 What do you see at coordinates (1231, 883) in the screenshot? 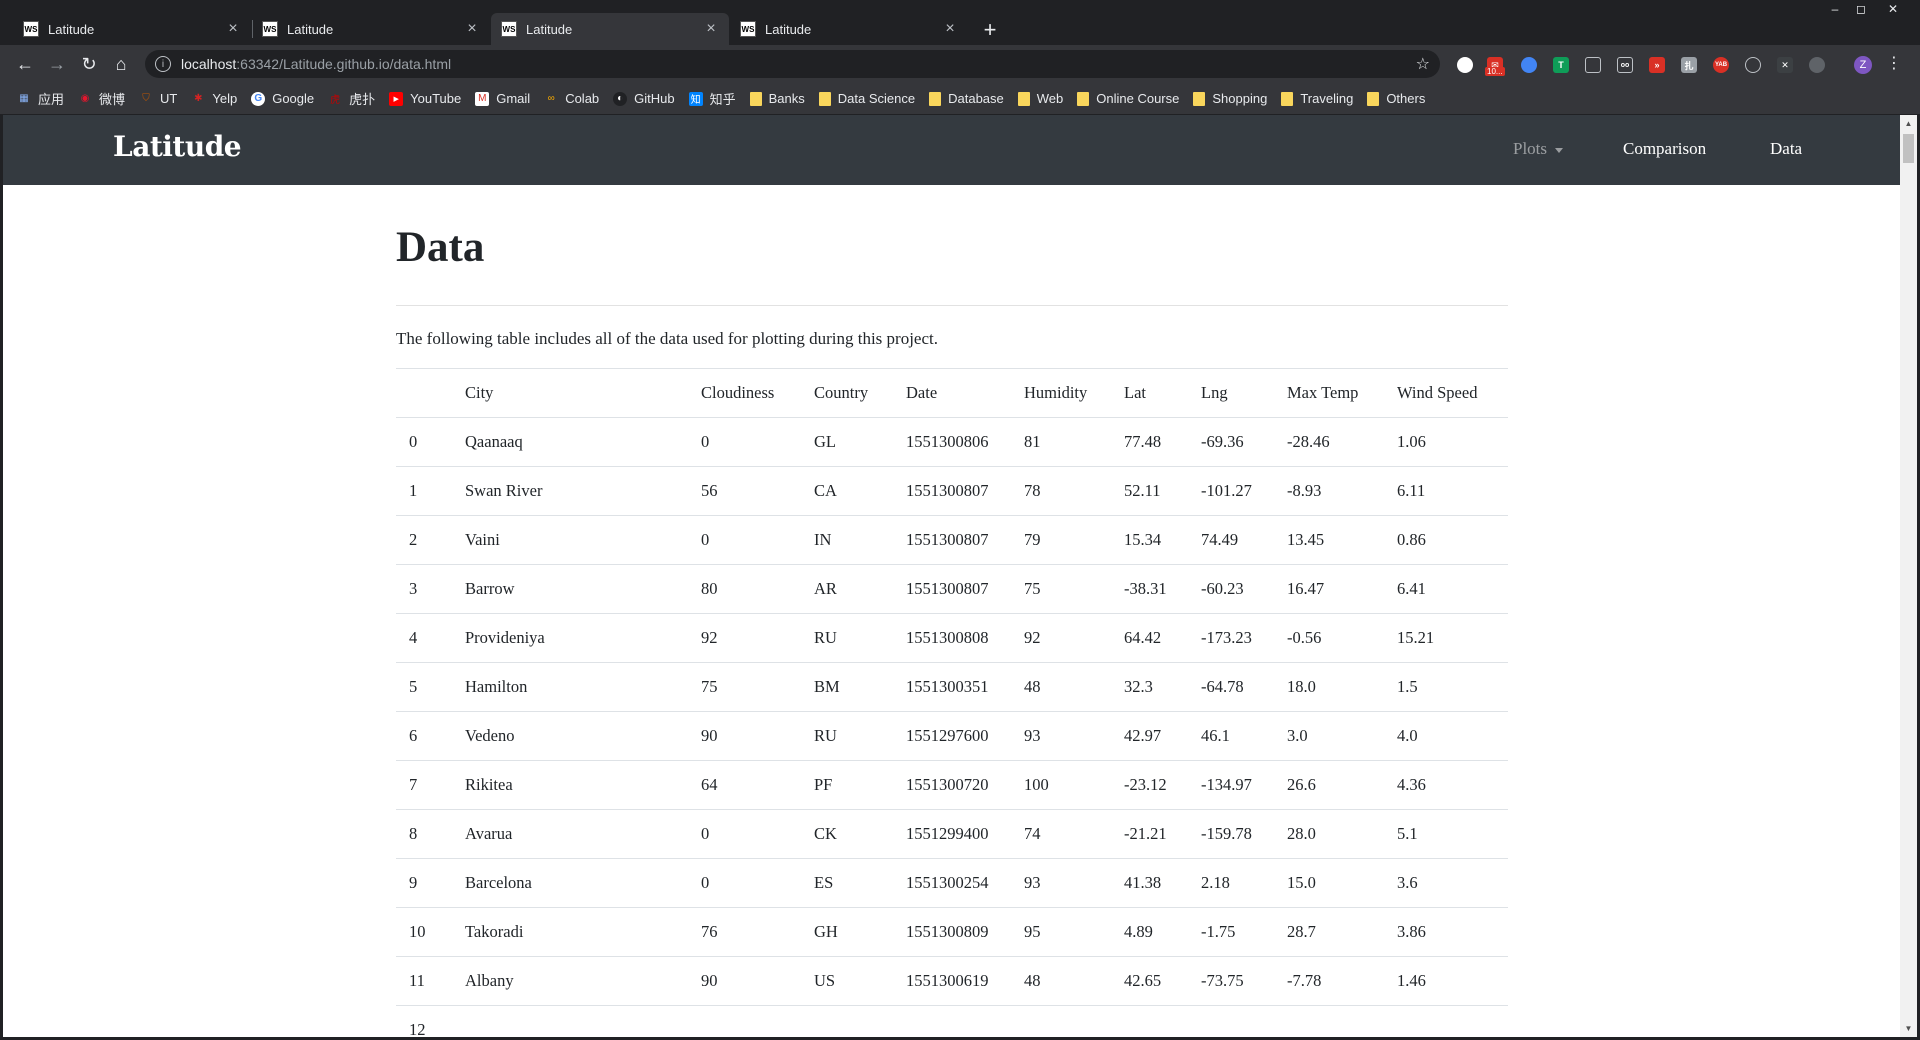
I see `table-cell: 2.18` at bounding box center [1231, 883].